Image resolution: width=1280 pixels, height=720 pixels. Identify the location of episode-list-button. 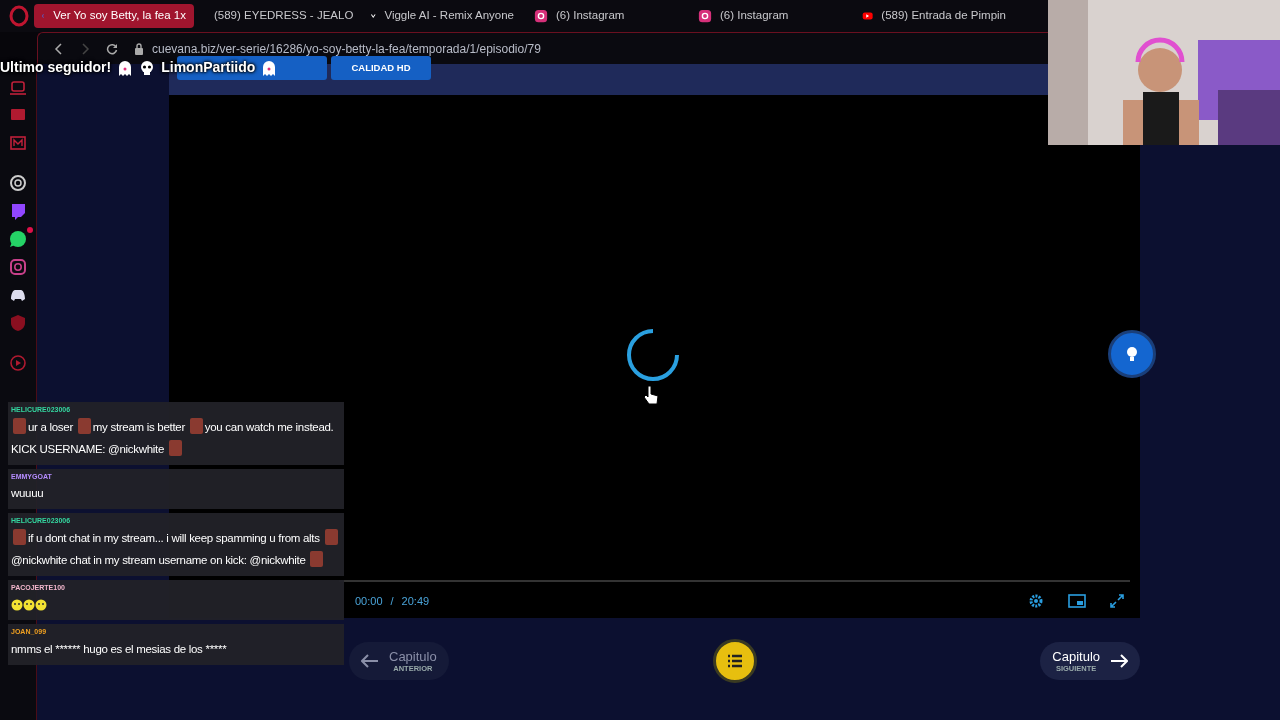
(734, 661).